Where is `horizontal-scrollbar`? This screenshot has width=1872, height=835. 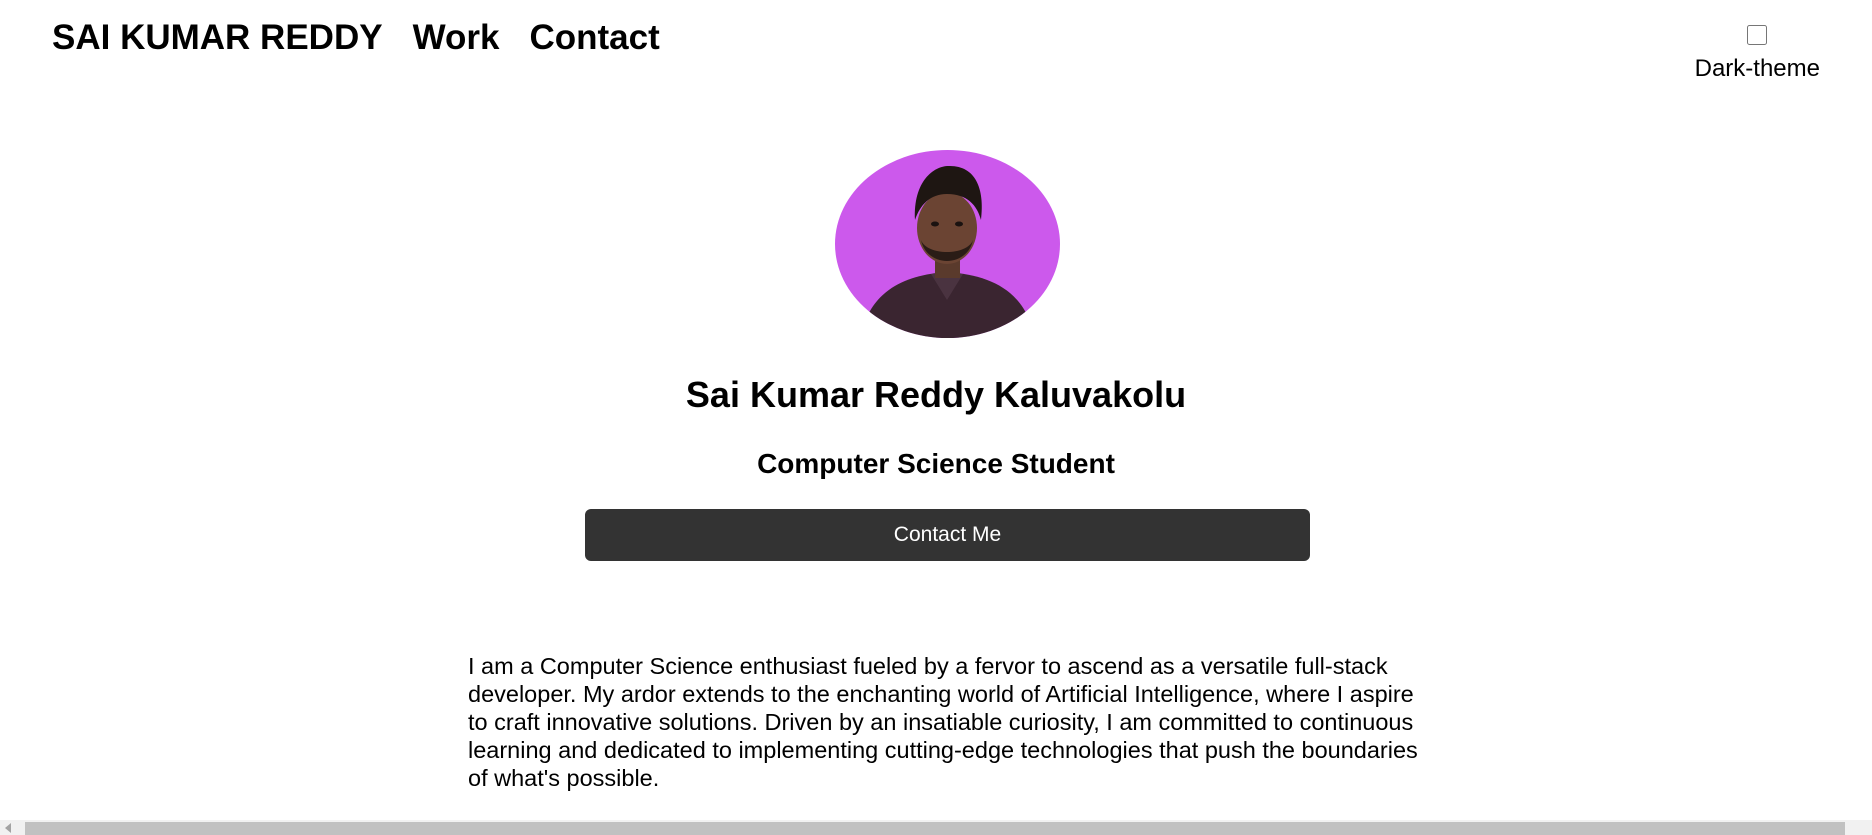
horizontal-scrollbar is located at coordinates (936, 827).